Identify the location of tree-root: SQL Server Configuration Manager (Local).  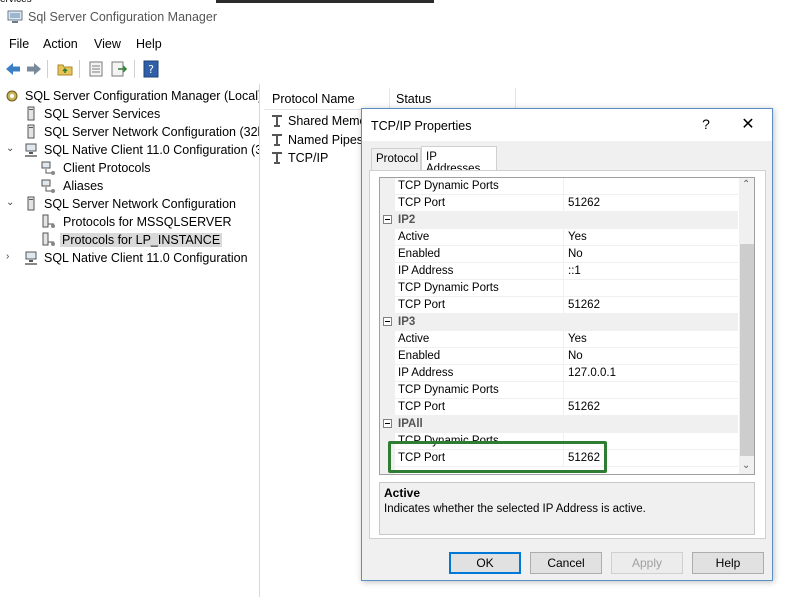
(131, 96).